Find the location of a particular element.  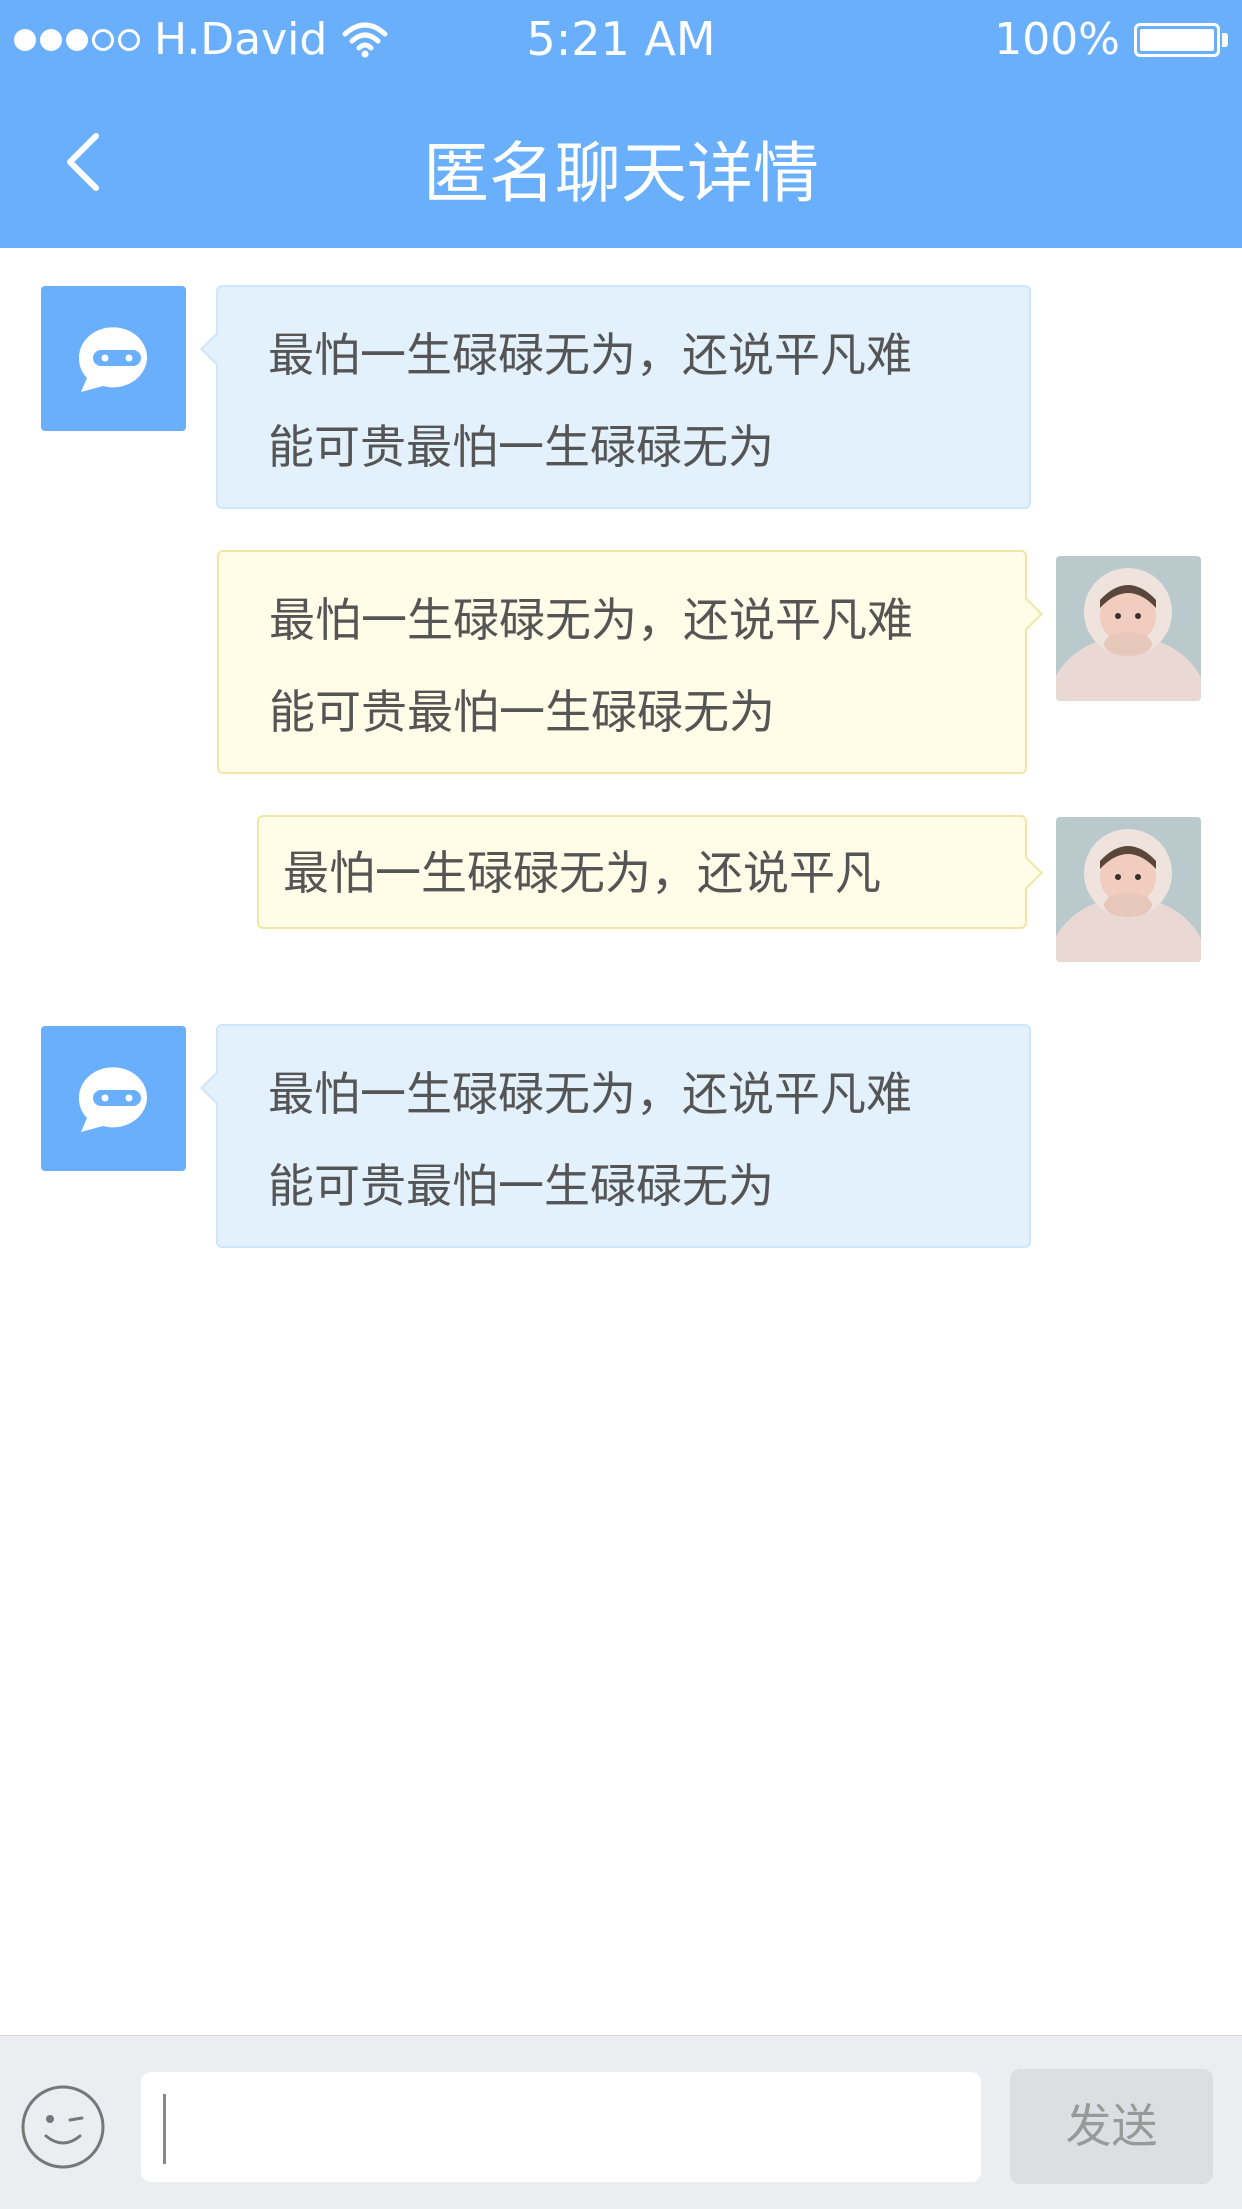

emoji-icon is located at coordinates (63, 2127).